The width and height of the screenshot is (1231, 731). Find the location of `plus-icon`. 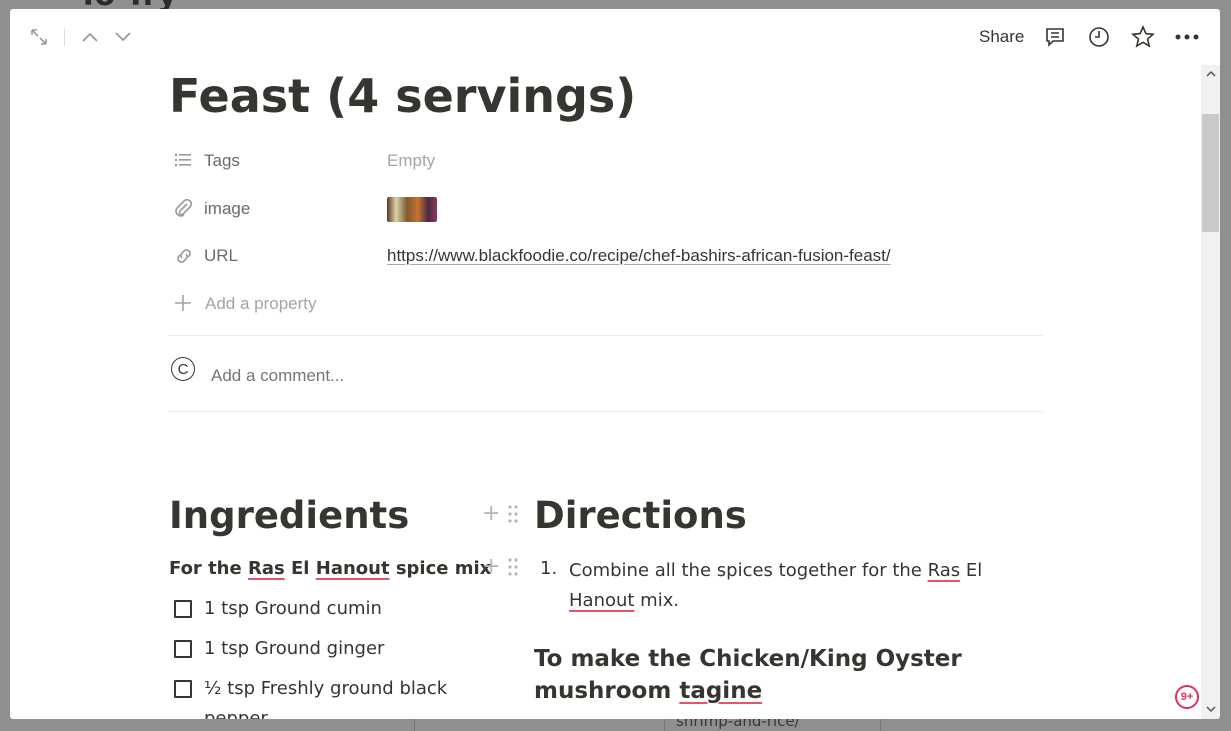

plus-icon is located at coordinates (184, 304).